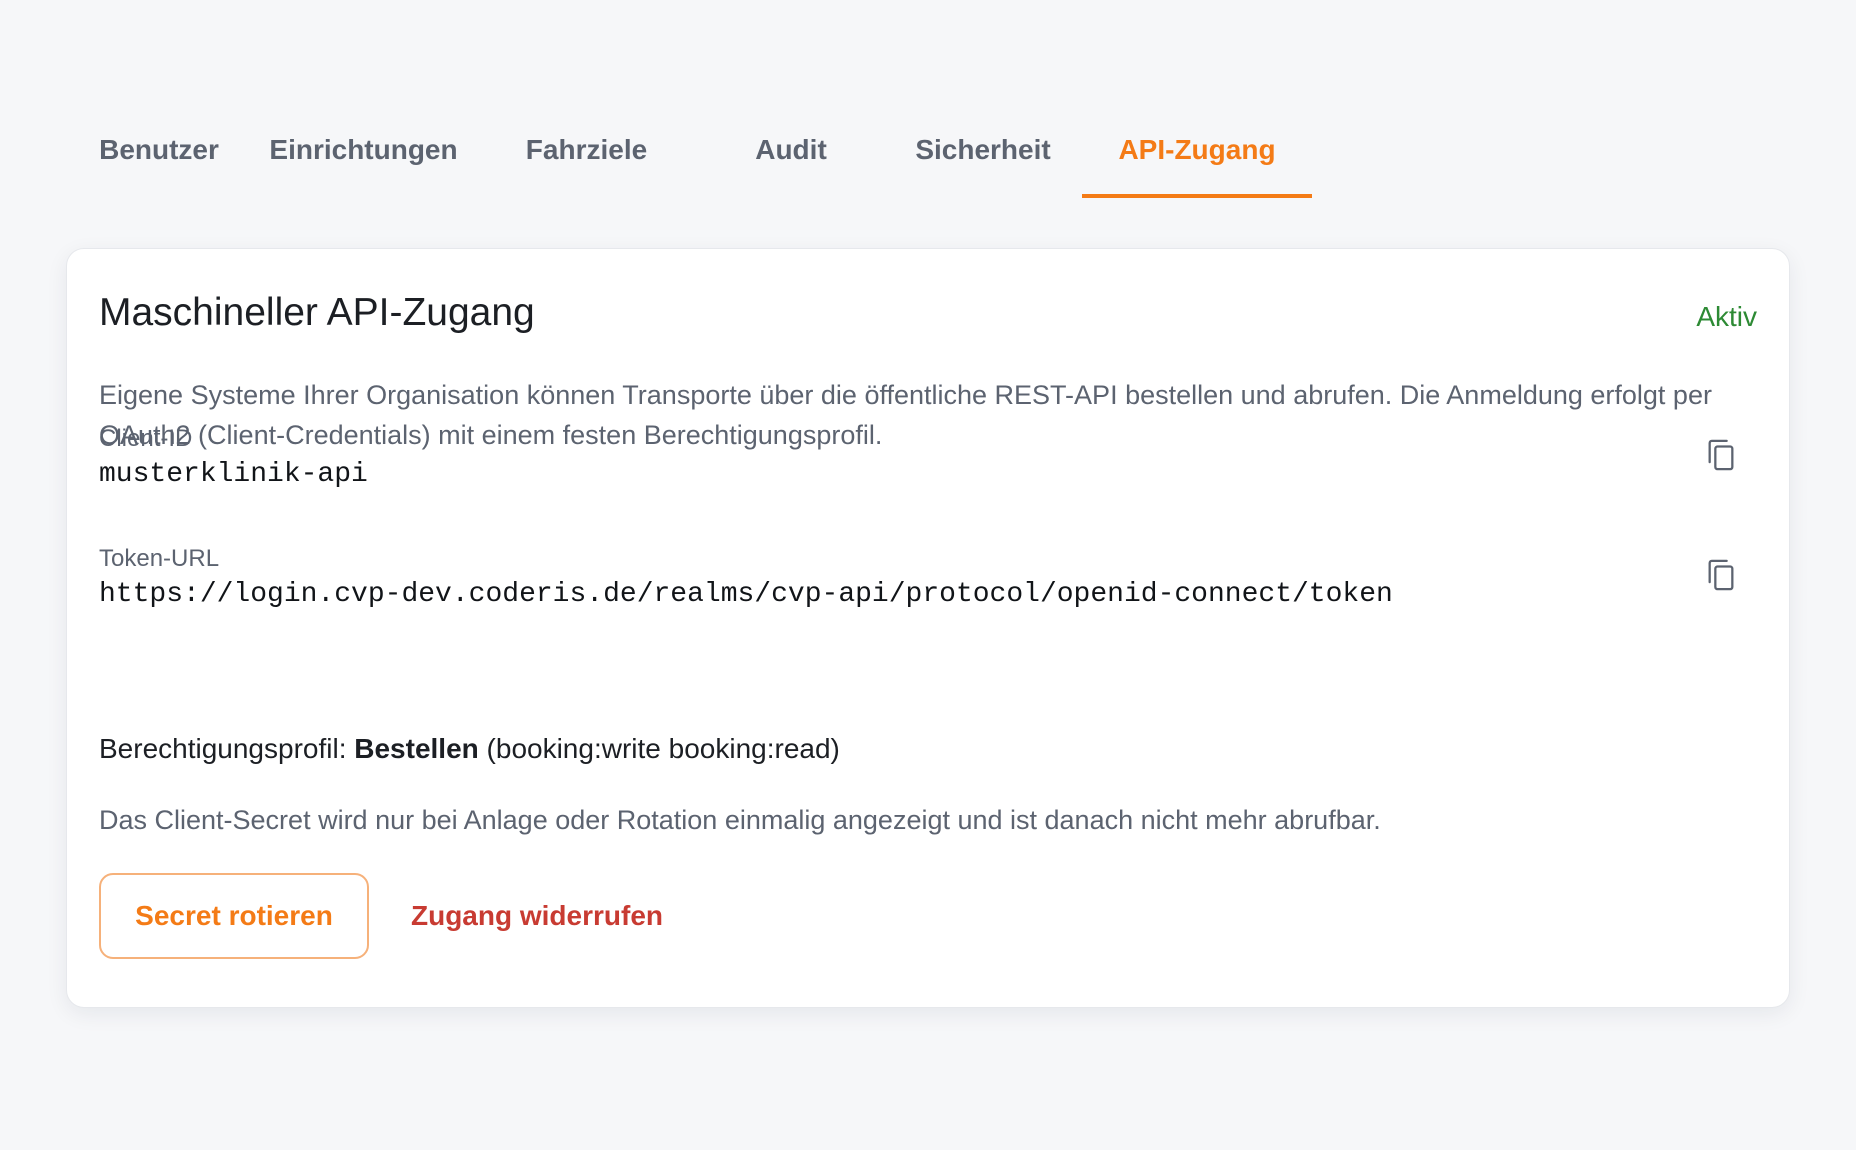  What do you see at coordinates (227, 748) in the screenshot?
I see `permission-profile-prefix: Berechtigungsprofil:` at bounding box center [227, 748].